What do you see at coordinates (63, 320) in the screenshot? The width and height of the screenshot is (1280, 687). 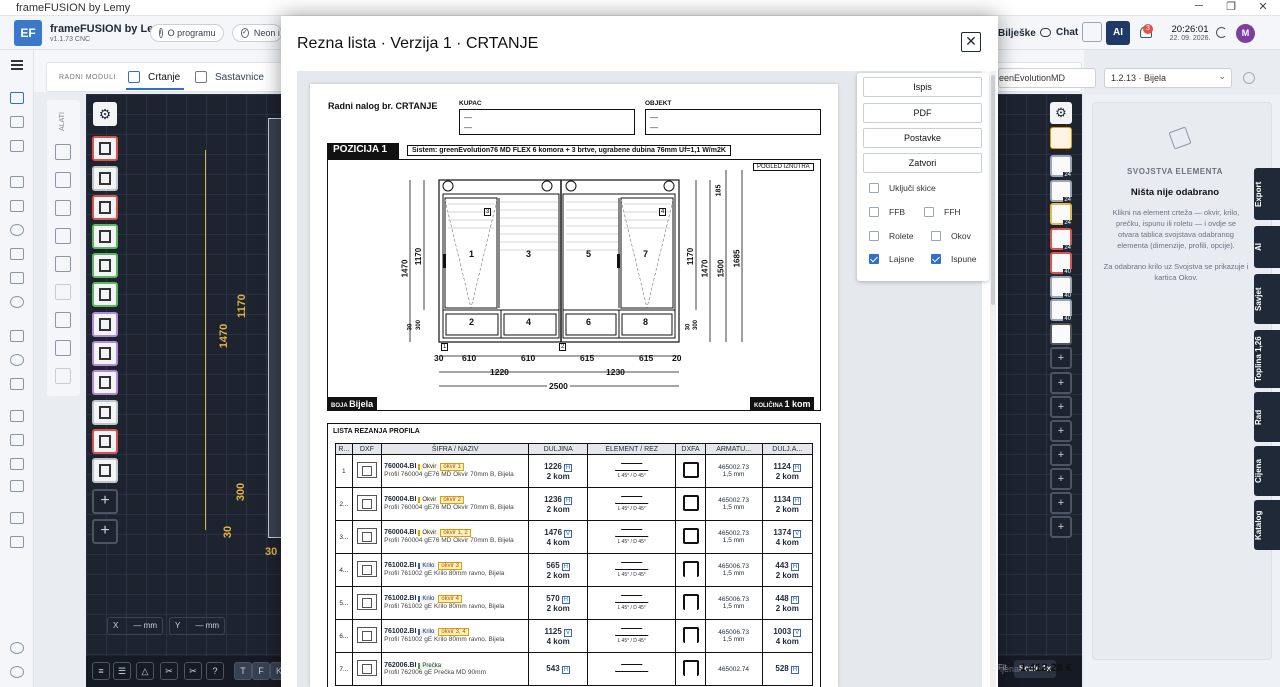 I see `scissors-icon` at bounding box center [63, 320].